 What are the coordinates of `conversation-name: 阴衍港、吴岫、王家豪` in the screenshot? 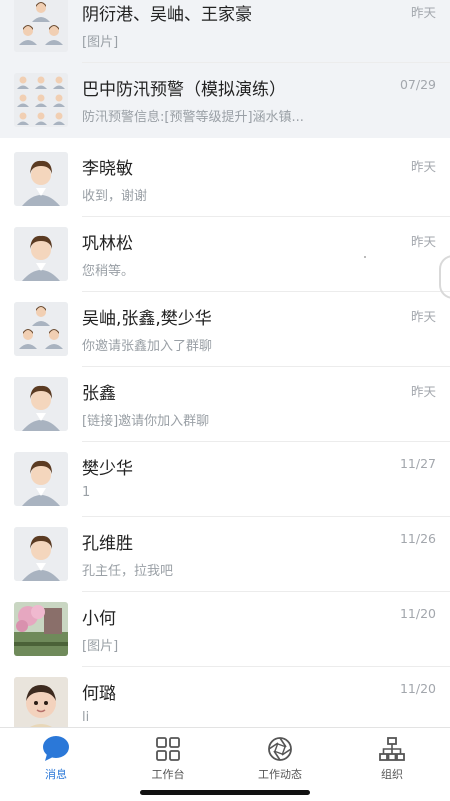 It's located at (167, 15).